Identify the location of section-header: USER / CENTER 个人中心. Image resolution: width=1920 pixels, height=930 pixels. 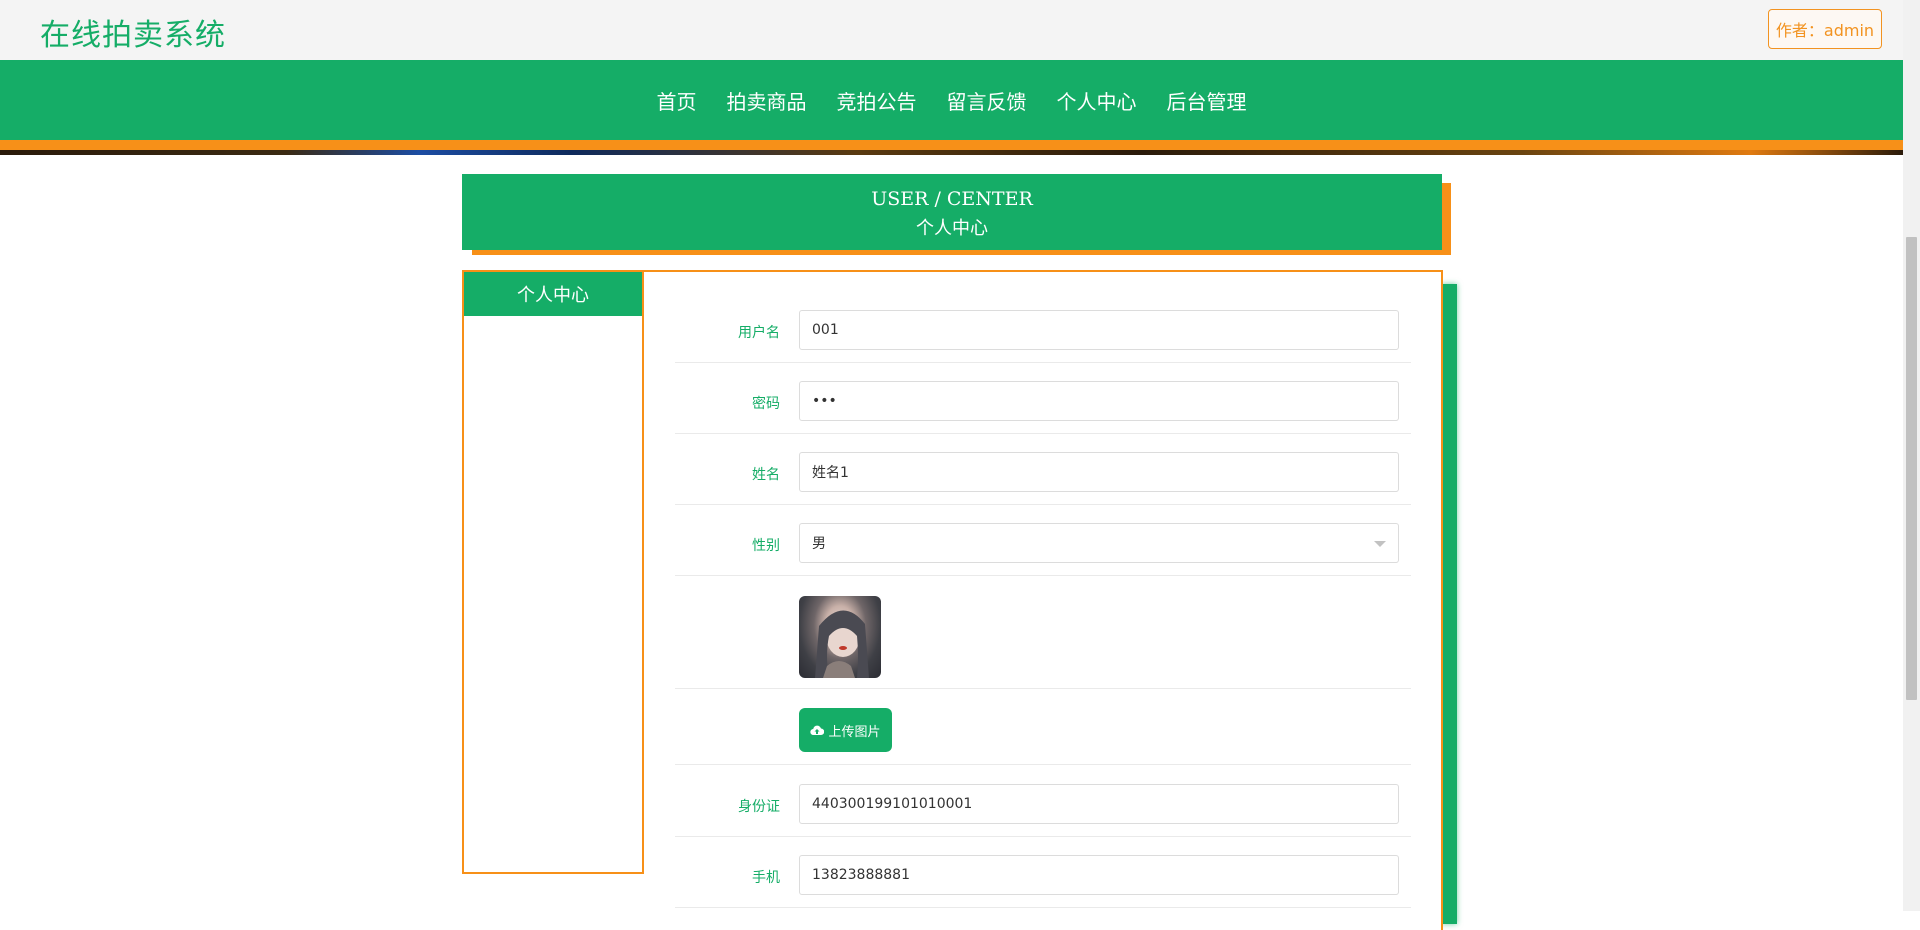
(952, 212).